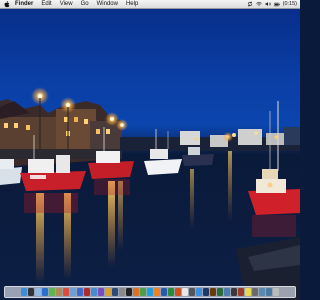 This screenshot has width=320, height=300. What do you see at coordinates (31, 292) in the screenshot?
I see `dashboard-icon` at bounding box center [31, 292].